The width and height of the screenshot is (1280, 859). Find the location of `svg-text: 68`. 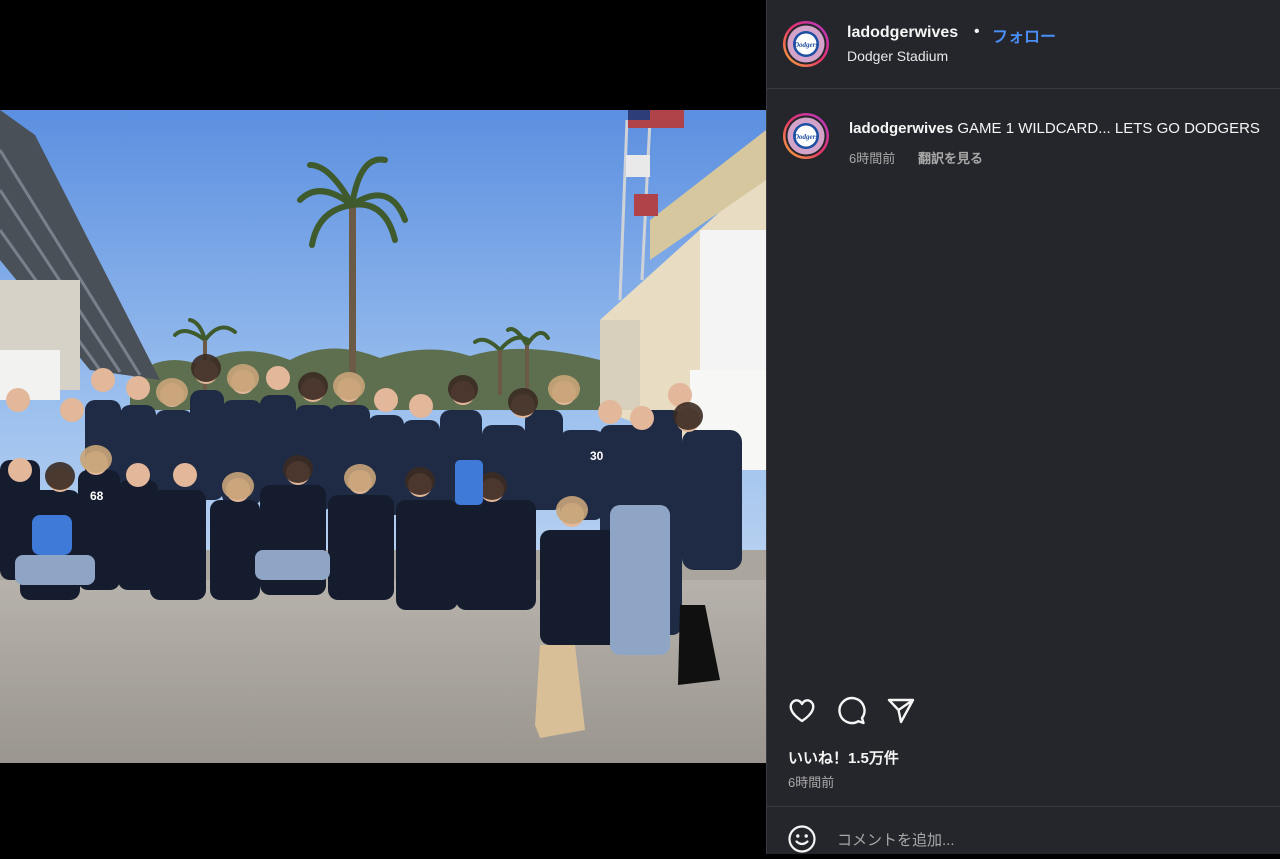

svg-text: 68 is located at coordinates (97, 496).